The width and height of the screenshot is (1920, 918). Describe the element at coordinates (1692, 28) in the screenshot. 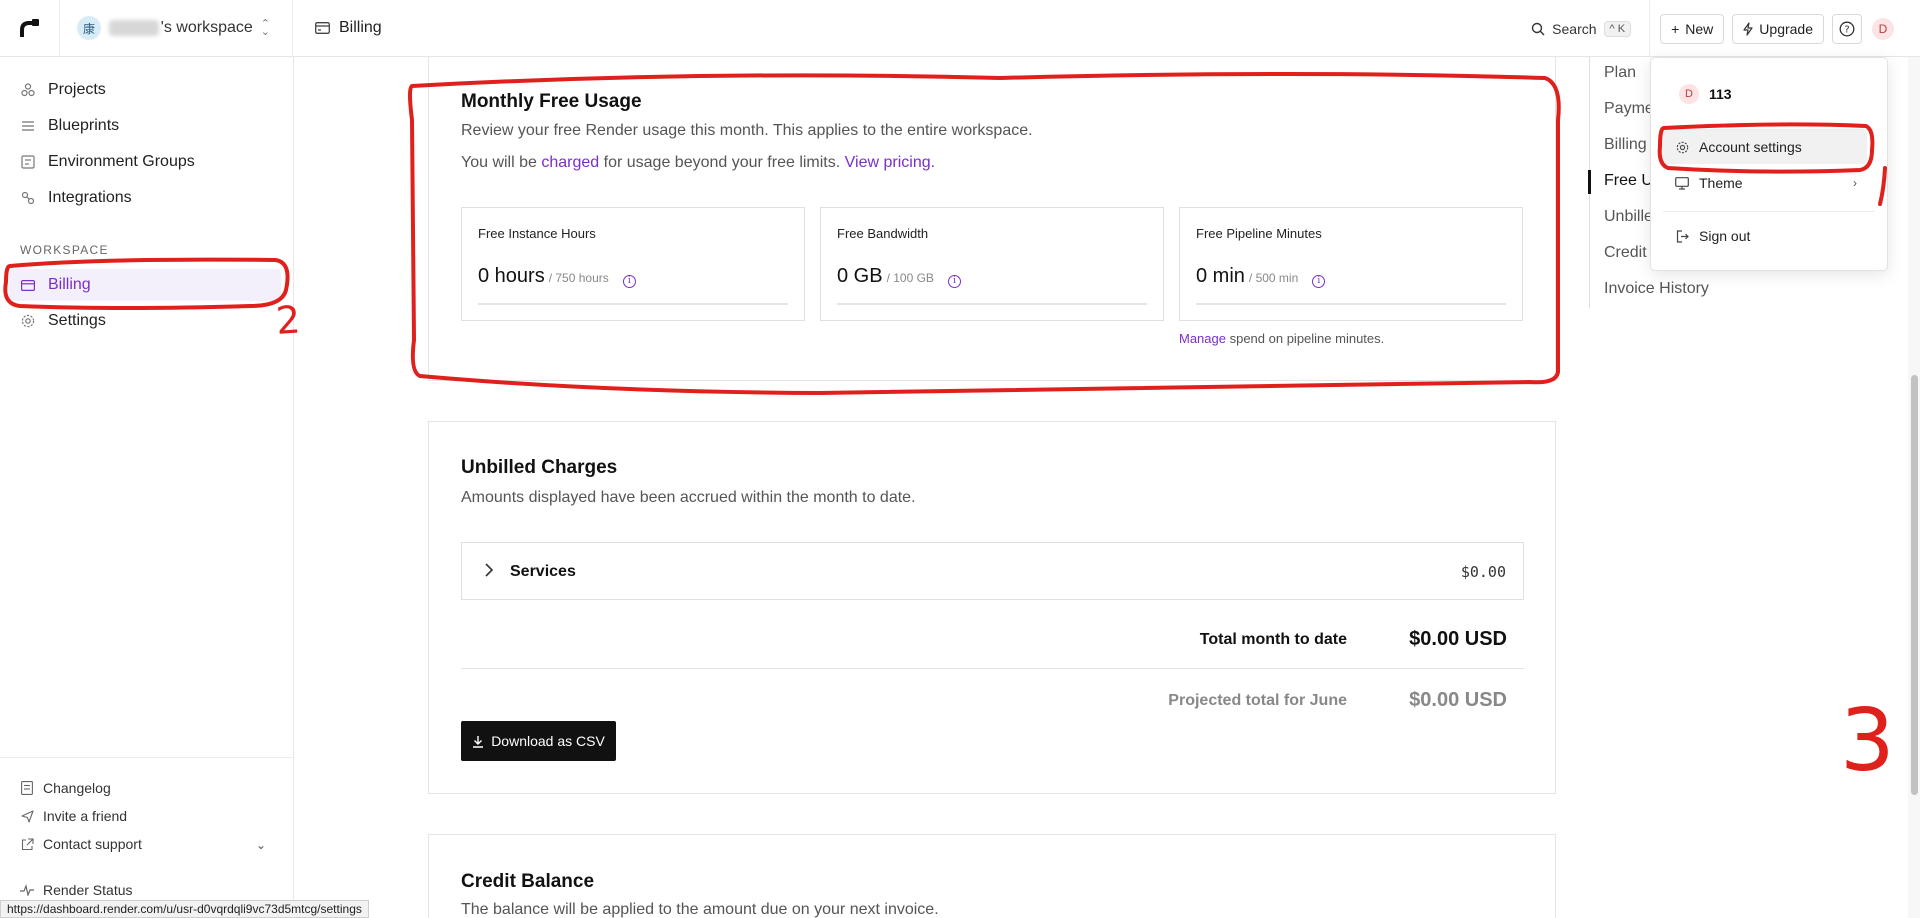

I see `new-button: + New` at that location.